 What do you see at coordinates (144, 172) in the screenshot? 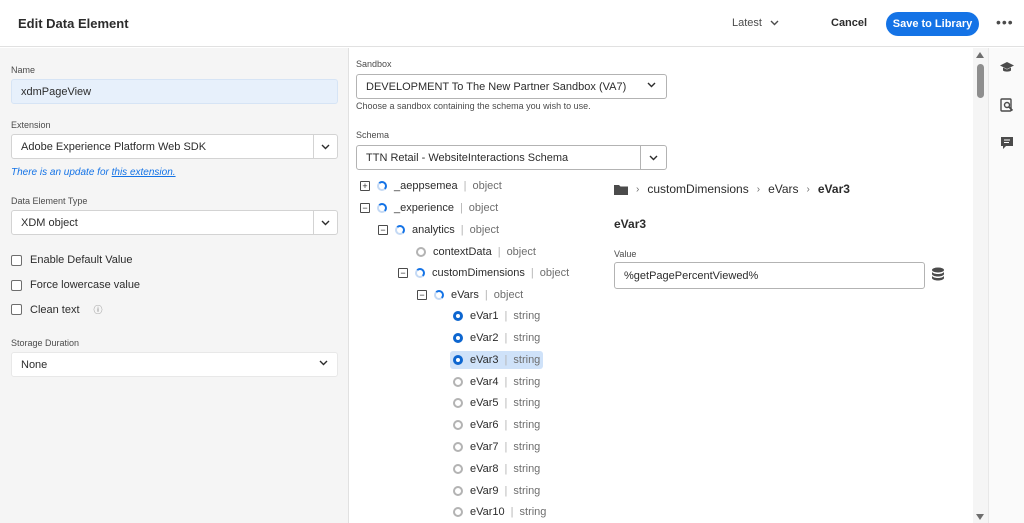
I see `update-extension-link: this extension.` at bounding box center [144, 172].